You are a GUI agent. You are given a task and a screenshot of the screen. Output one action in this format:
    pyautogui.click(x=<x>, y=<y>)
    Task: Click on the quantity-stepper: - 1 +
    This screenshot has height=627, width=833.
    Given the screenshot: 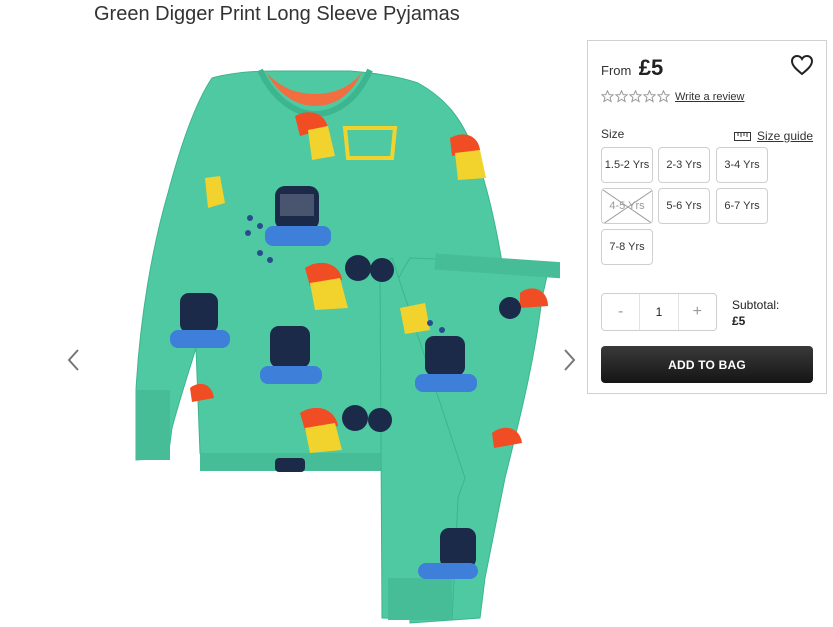 What is the action you would take?
    pyautogui.click(x=659, y=312)
    